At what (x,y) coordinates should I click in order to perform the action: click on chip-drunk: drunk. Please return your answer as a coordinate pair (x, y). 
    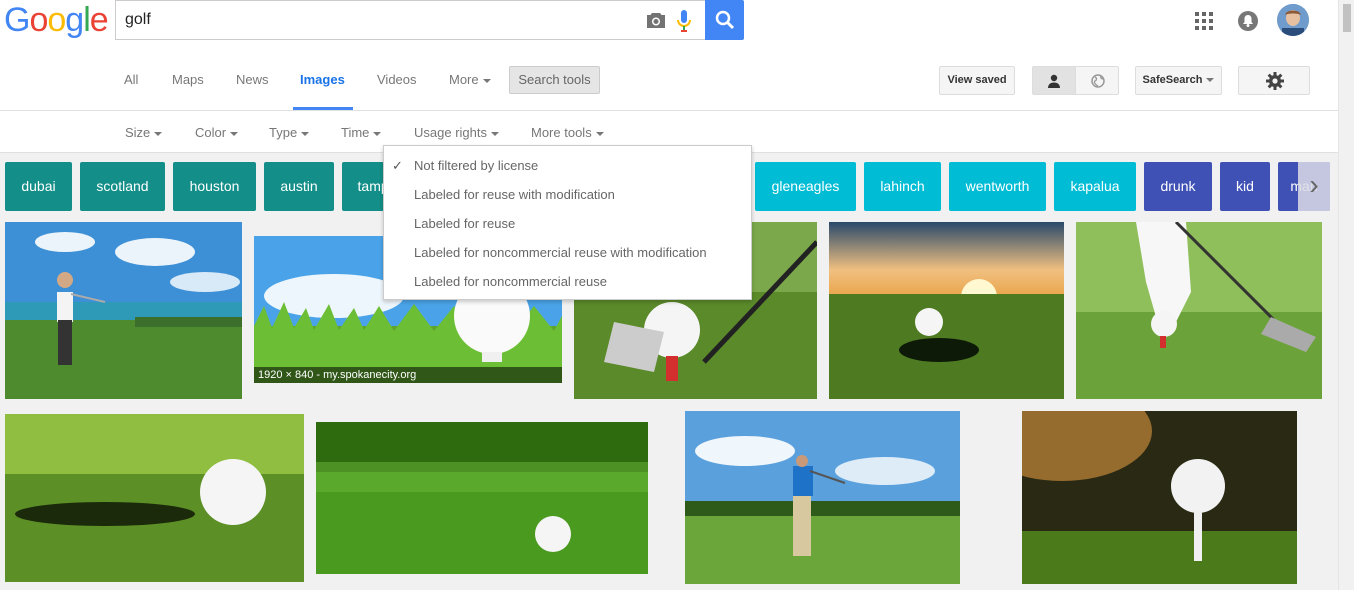
    Looking at the image, I should click on (1178, 186).